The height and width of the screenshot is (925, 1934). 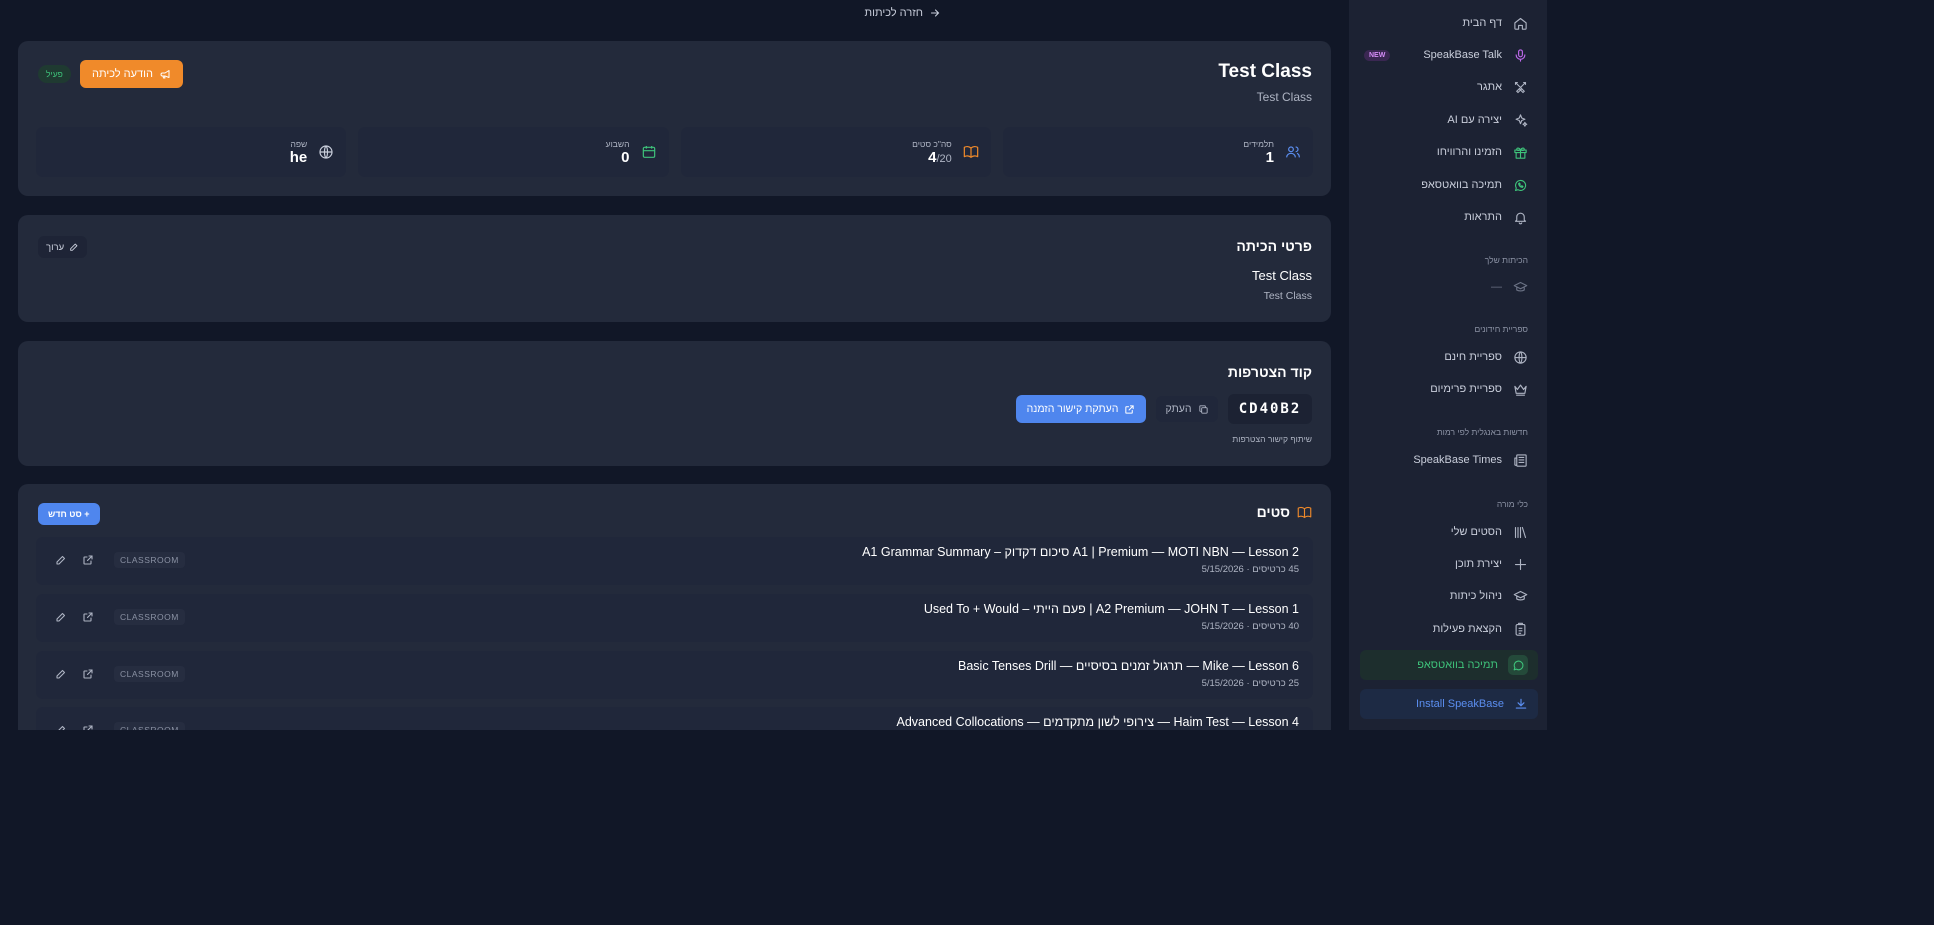 I want to click on stat-value: he, so click(x=298, y=157).